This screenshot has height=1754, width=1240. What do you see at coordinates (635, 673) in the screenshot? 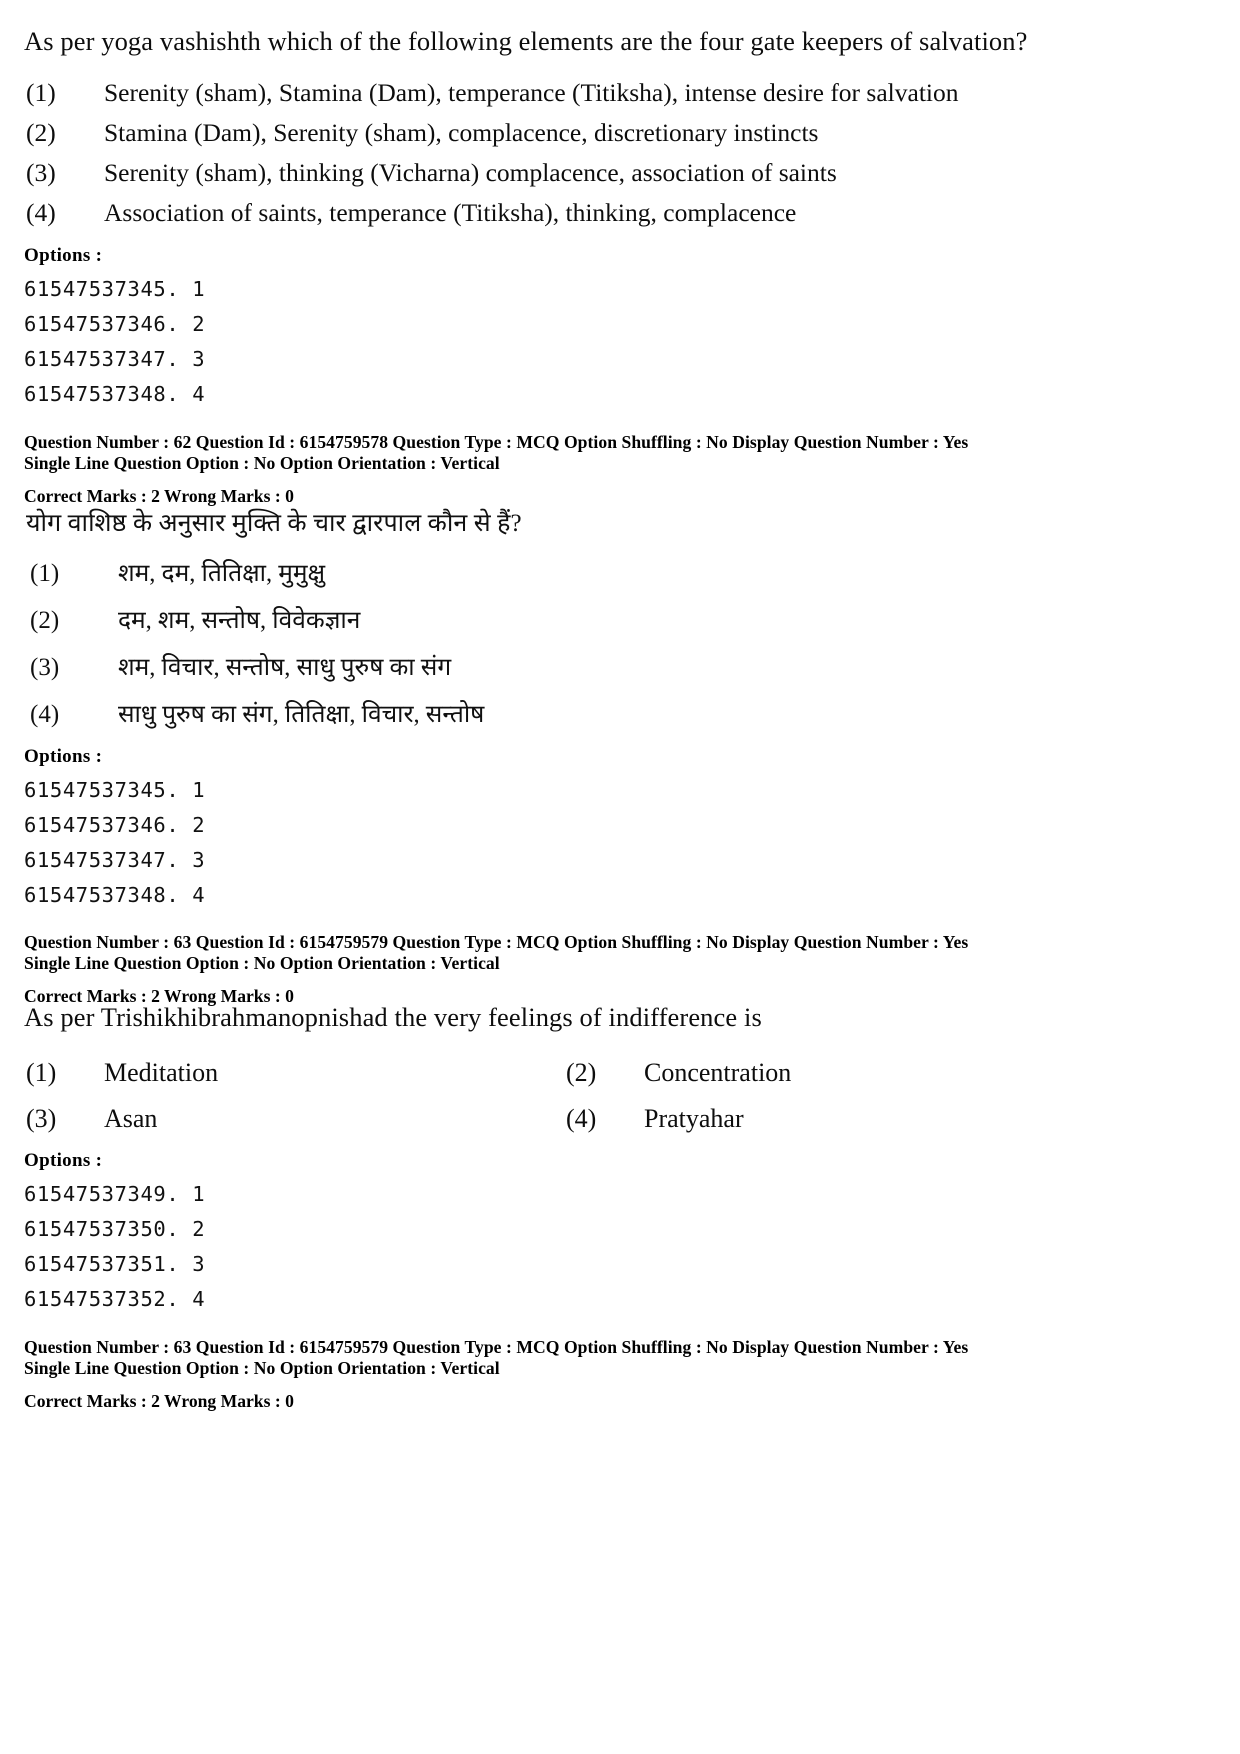
I see `choice-row: (3) शम, विचार, सन्तोष, साधु पुरुष का संग` at bounding box center [635, 673].